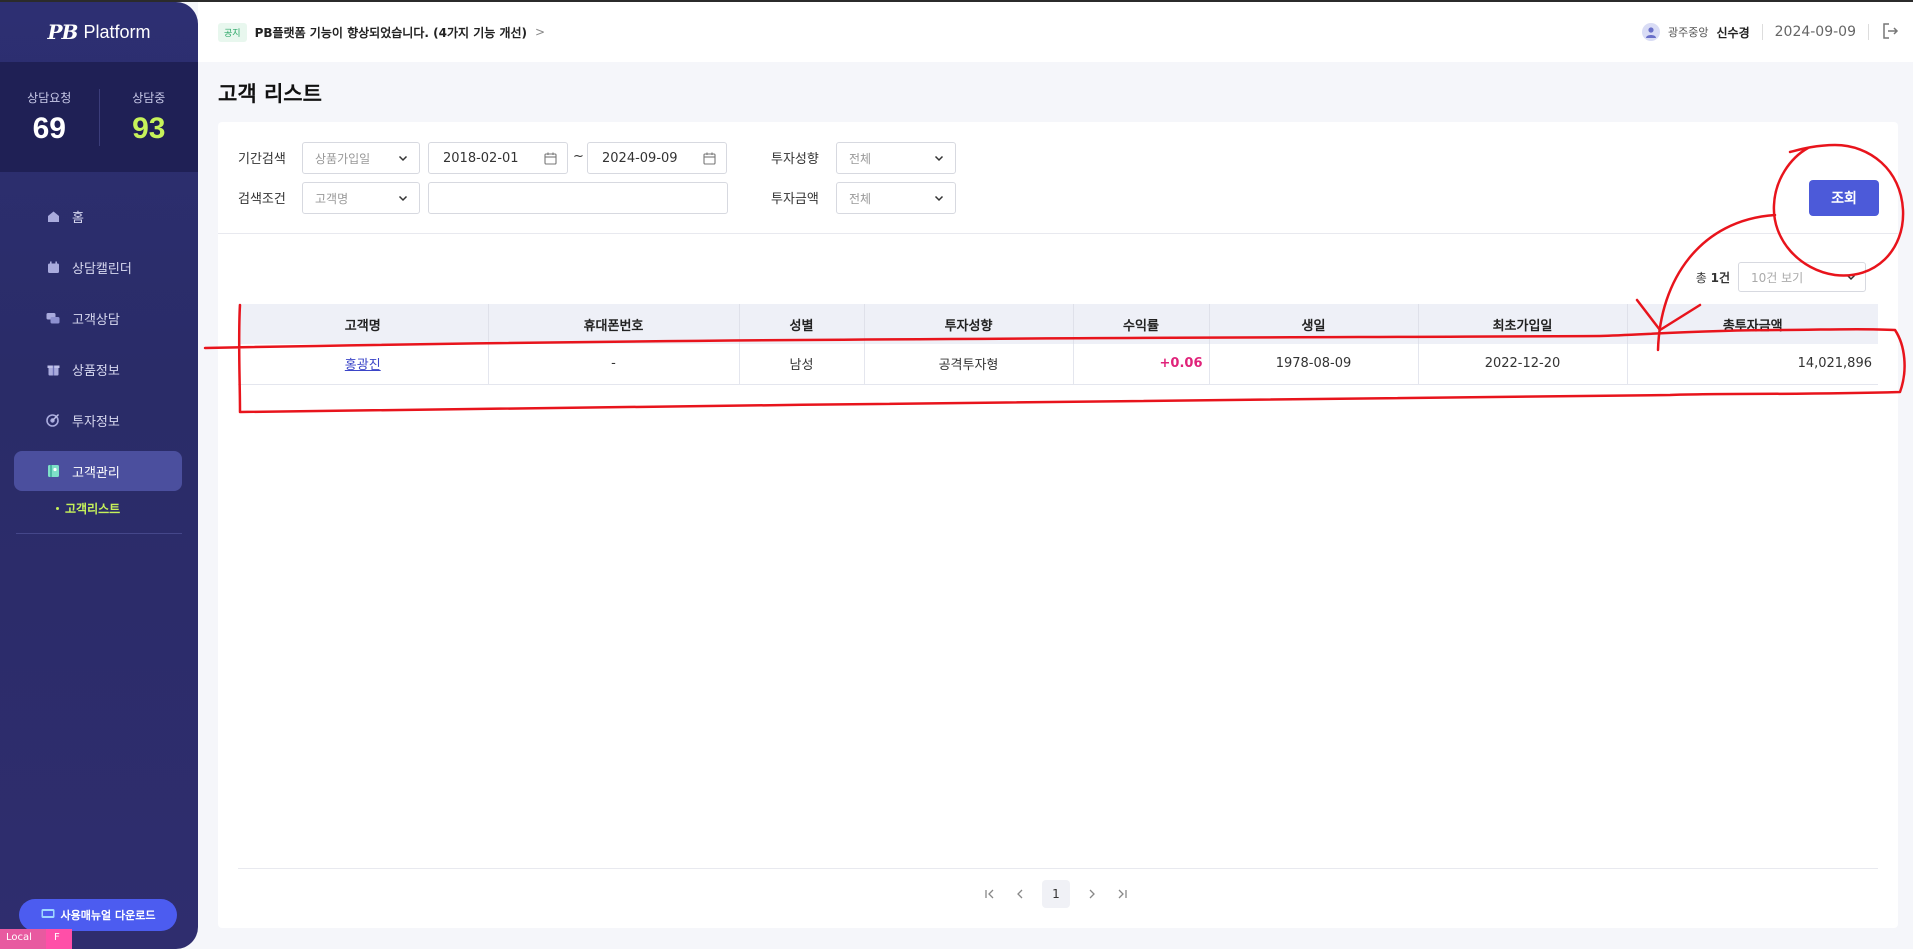  What do you see at coordinates (1770, 32) in the screenshot?
I see `user-area: 광주중앙 신수경 2024-09-09` at bounding box center [1770, 32].